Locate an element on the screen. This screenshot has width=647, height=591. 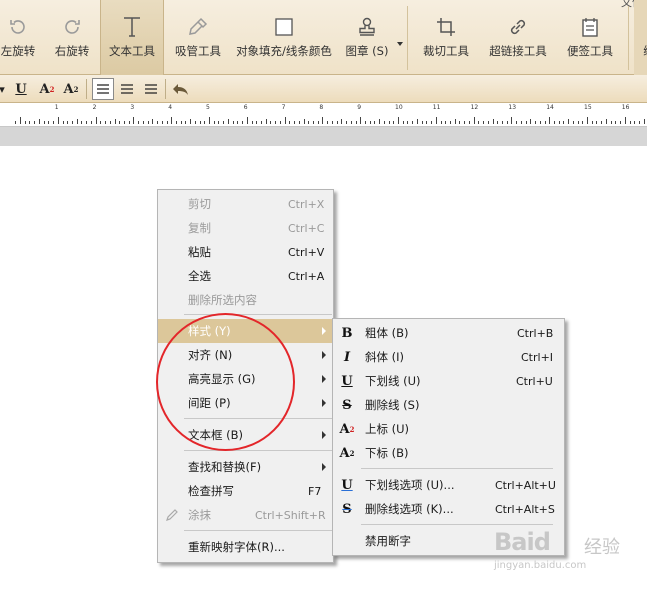
ruler: 1 2 3 4 5 6 7 8 9 10 11 12 13 14 15 16 is located at coordinates (323, 115).